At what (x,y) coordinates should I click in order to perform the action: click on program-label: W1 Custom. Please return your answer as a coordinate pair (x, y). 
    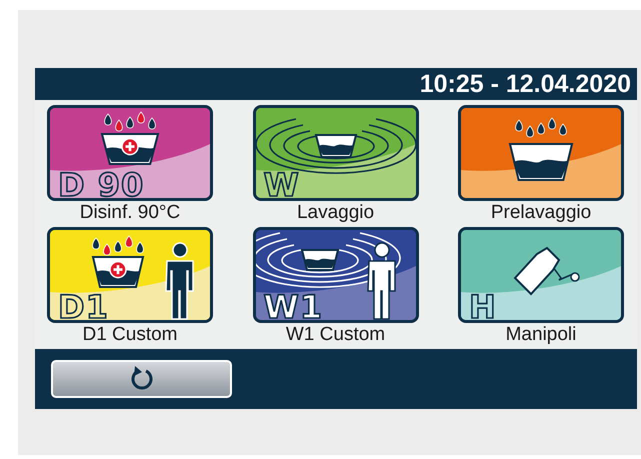
    Looking at the image, I should click on (336, 335).